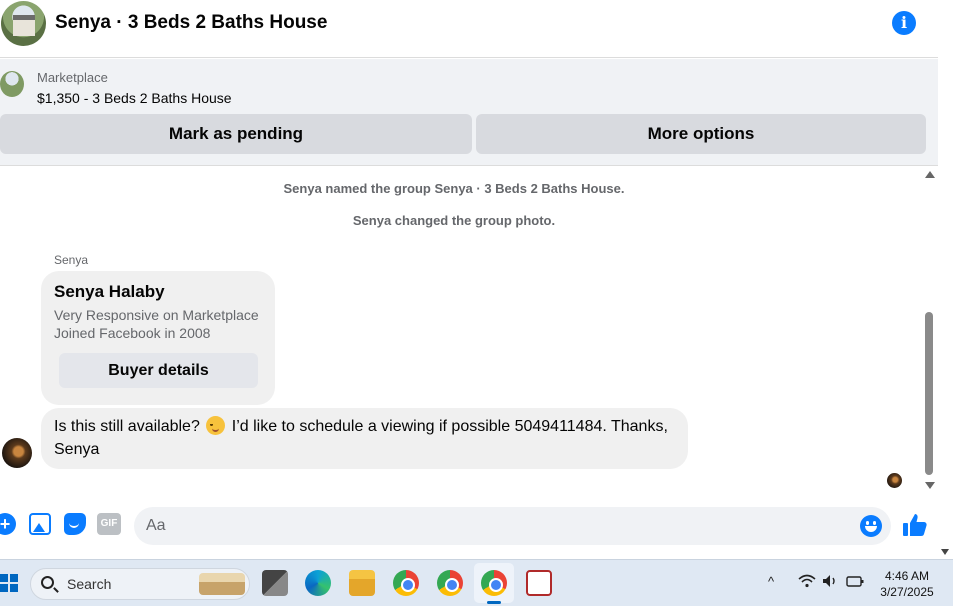 The width and height of the screenshot is (953, 606). I want to click on info-icon: i, so click(904, 23).